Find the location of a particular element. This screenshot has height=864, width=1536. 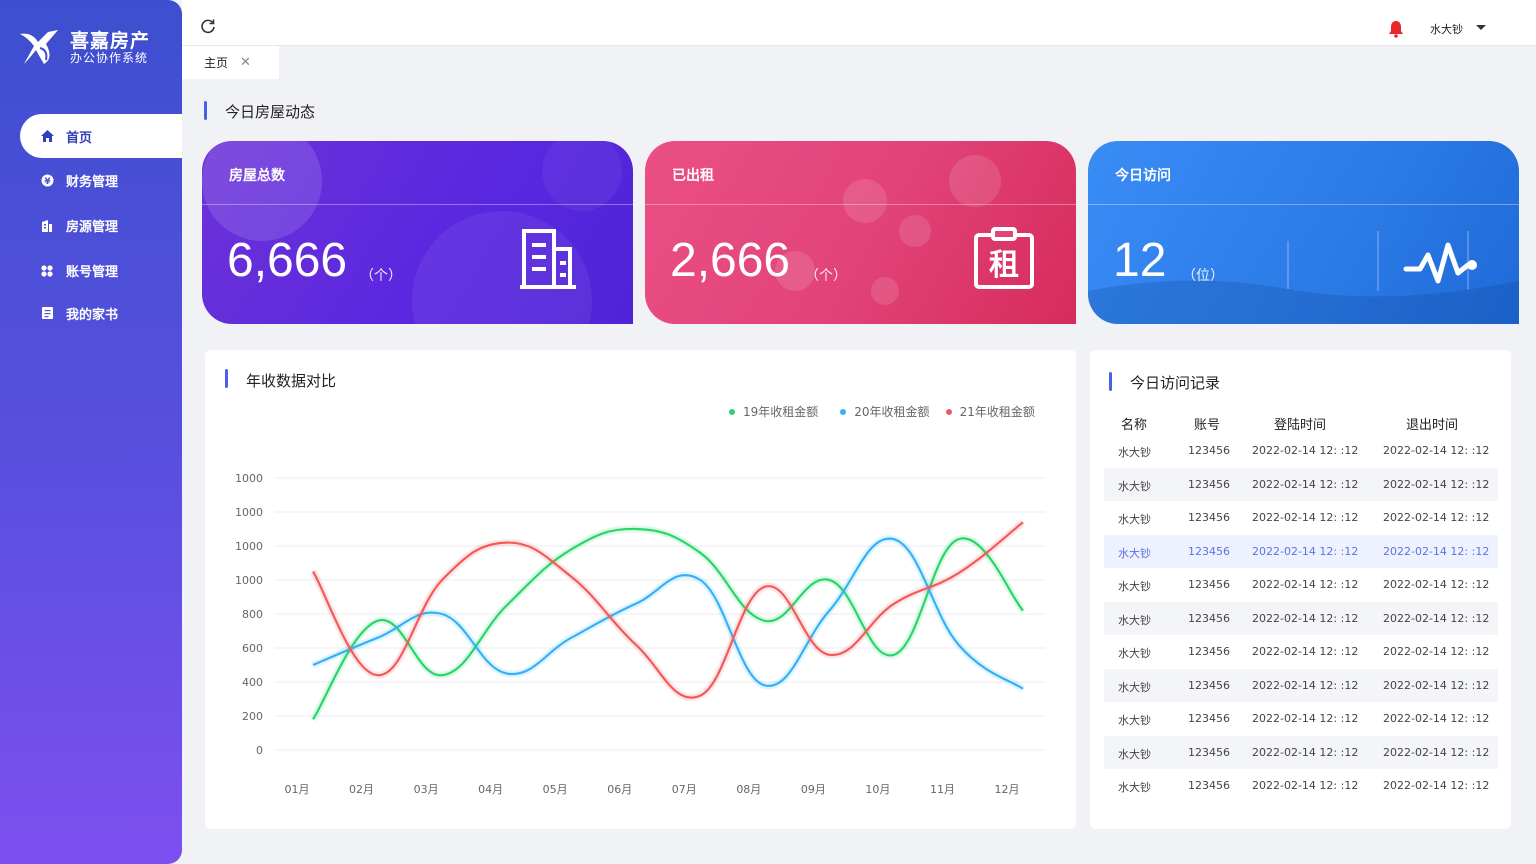

sidebar-item-letters: 我的家书 is located at coordinates (91, 313).